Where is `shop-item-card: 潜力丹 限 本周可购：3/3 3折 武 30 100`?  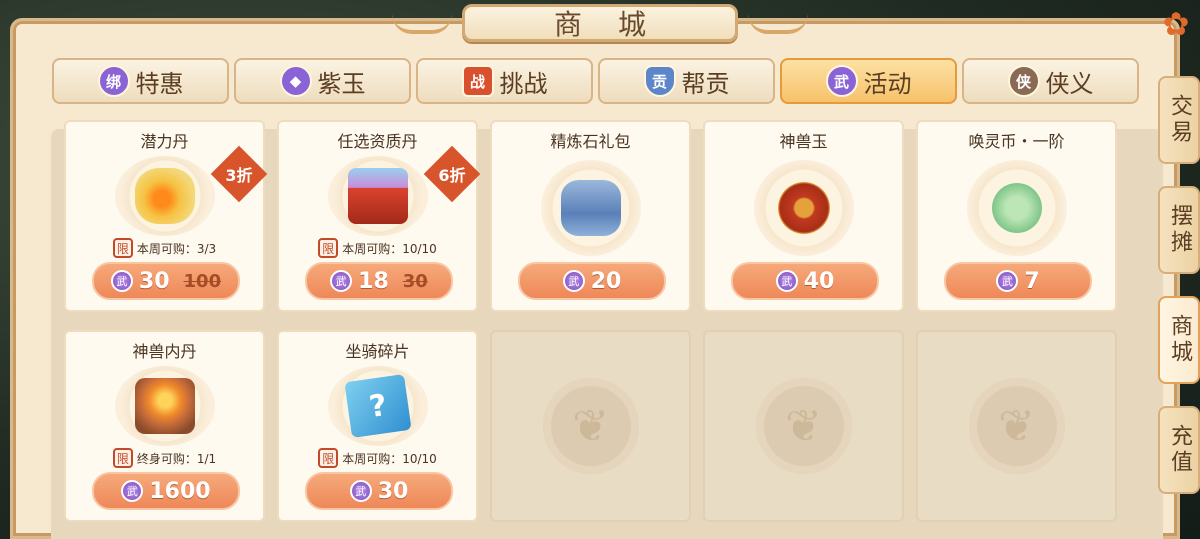
shop-item-card: 潜力丹 限 本周可购：3/3 3折 武 30 100 is located at coordinates (166, 216).